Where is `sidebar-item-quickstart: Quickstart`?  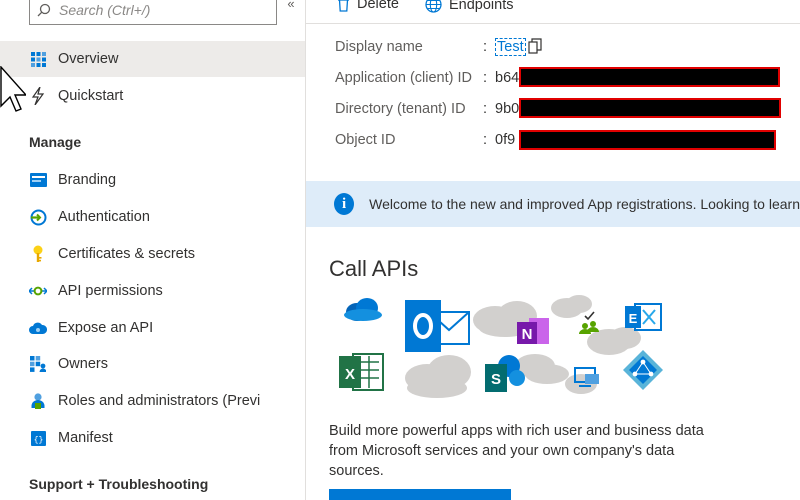 sidebar-item-quickstart: Quickstart is located at coordinates (152, 96).